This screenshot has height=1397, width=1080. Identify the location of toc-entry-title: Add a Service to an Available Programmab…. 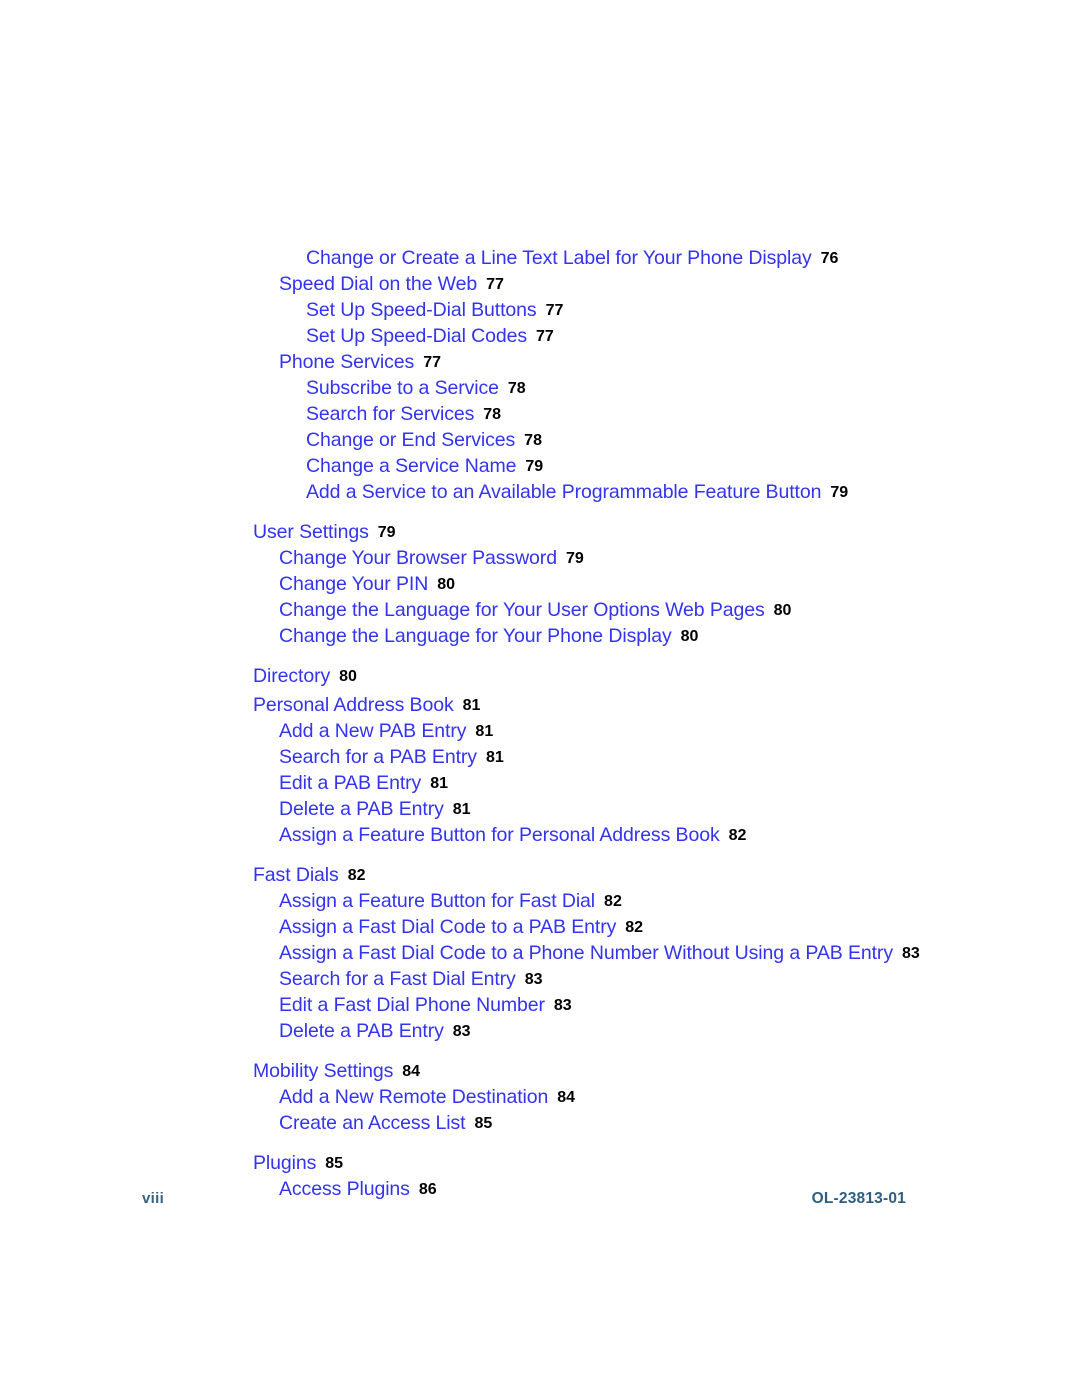
(564, 492).